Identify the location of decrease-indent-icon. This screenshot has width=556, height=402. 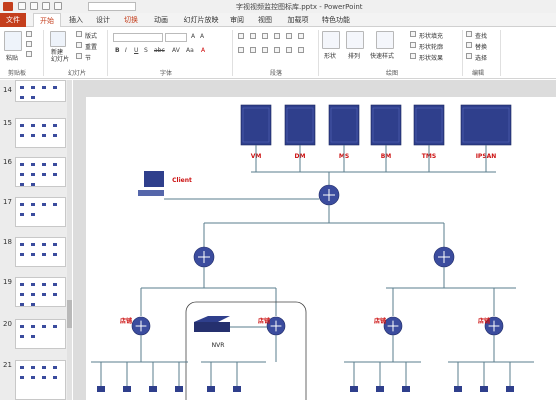
(265, 36).